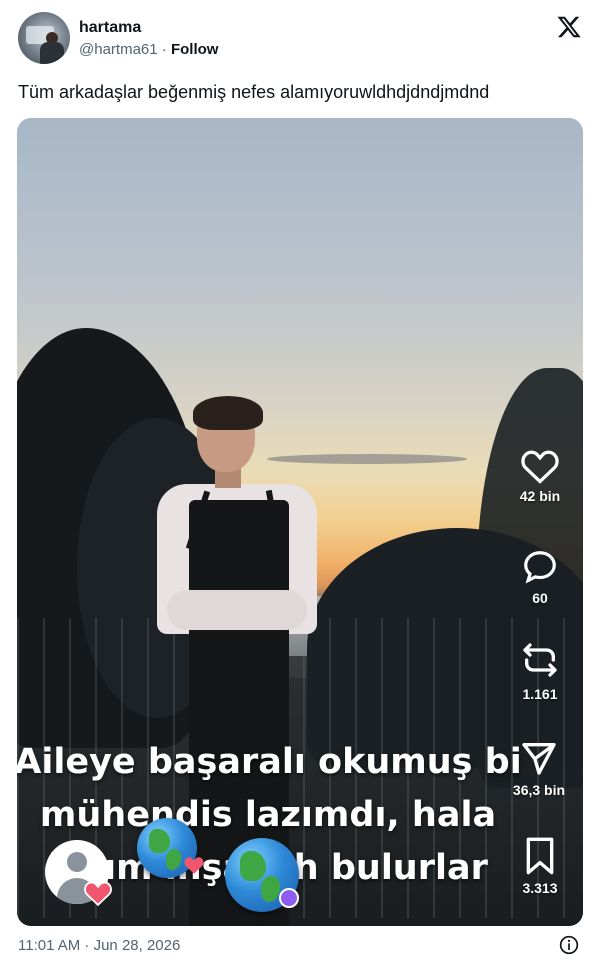  What do you see at coordinates (540, 598) in the screenshot?
I see `comment-count: 60` at bounding box center [540, 598].